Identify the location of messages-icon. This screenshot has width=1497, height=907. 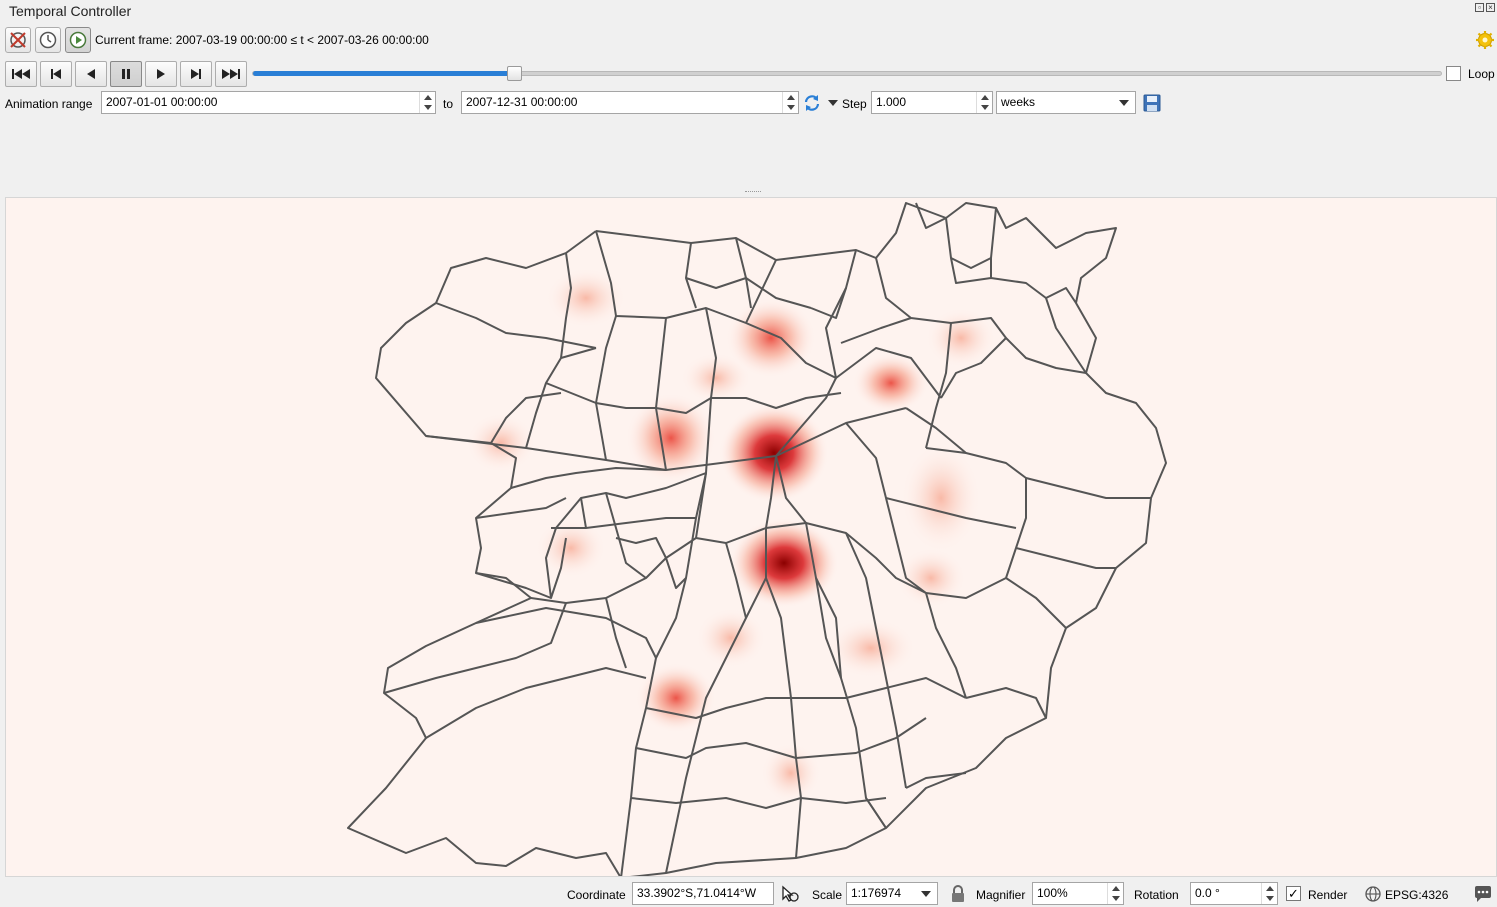
(1483, 894).